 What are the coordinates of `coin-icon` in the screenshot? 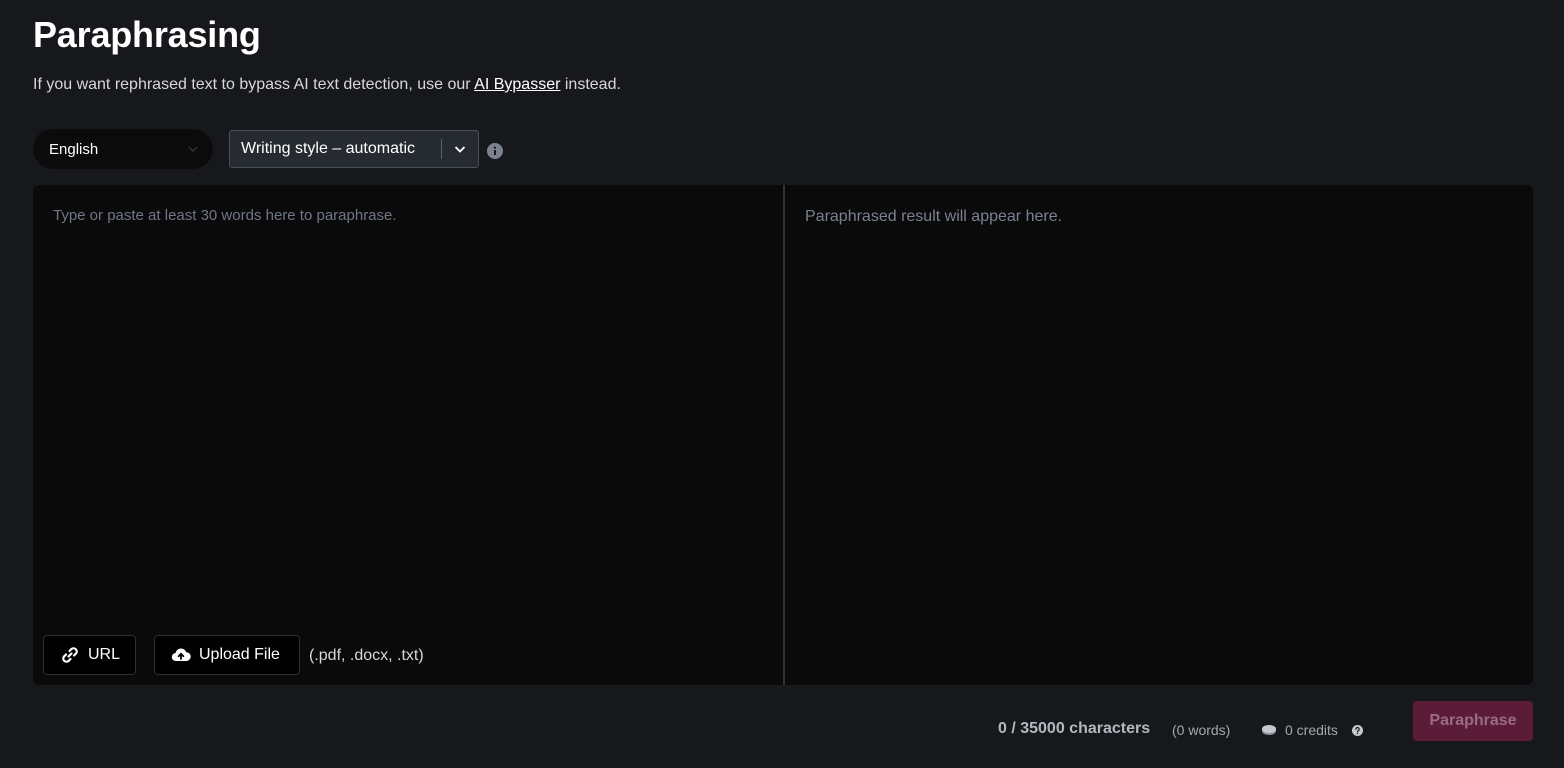 It's located at (1269, 730).